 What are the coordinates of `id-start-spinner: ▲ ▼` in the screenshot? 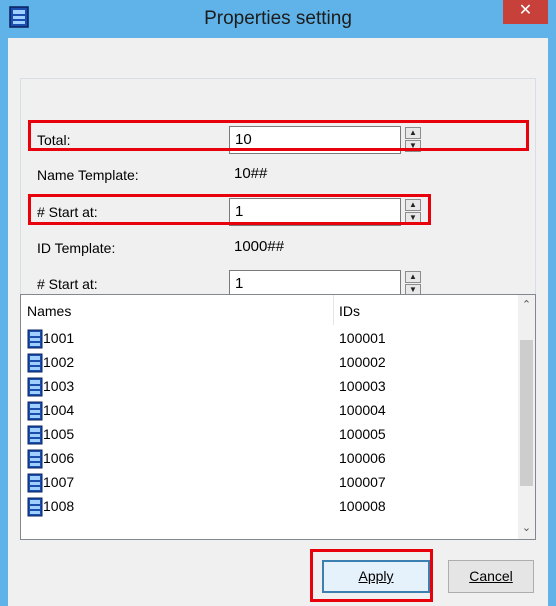 It's located at (413, 283).